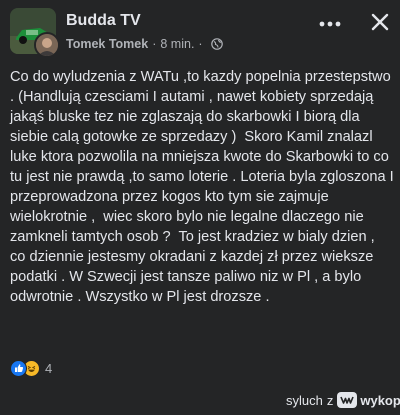 The height and width of the screenshot is (415, 400). What do you see at coordinates (200, 30) in the screenshot?
I see `post-header: Budda TV Tomek Tomek · 8 min. ·` at bounding box center [200, 30].